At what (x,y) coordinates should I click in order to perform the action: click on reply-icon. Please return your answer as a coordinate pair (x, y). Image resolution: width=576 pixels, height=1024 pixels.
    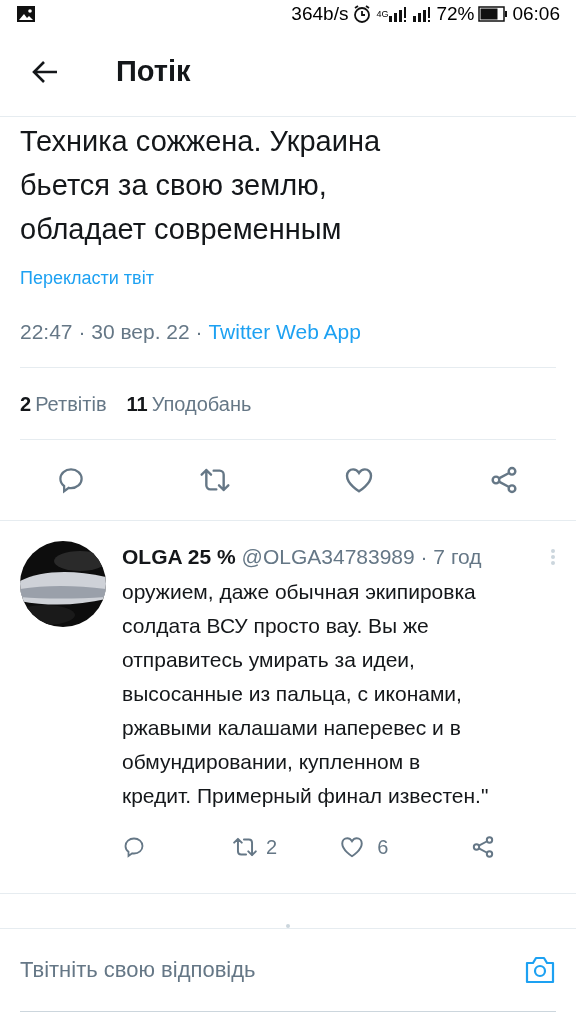
    Looking at the image, I should click on (71, 480).